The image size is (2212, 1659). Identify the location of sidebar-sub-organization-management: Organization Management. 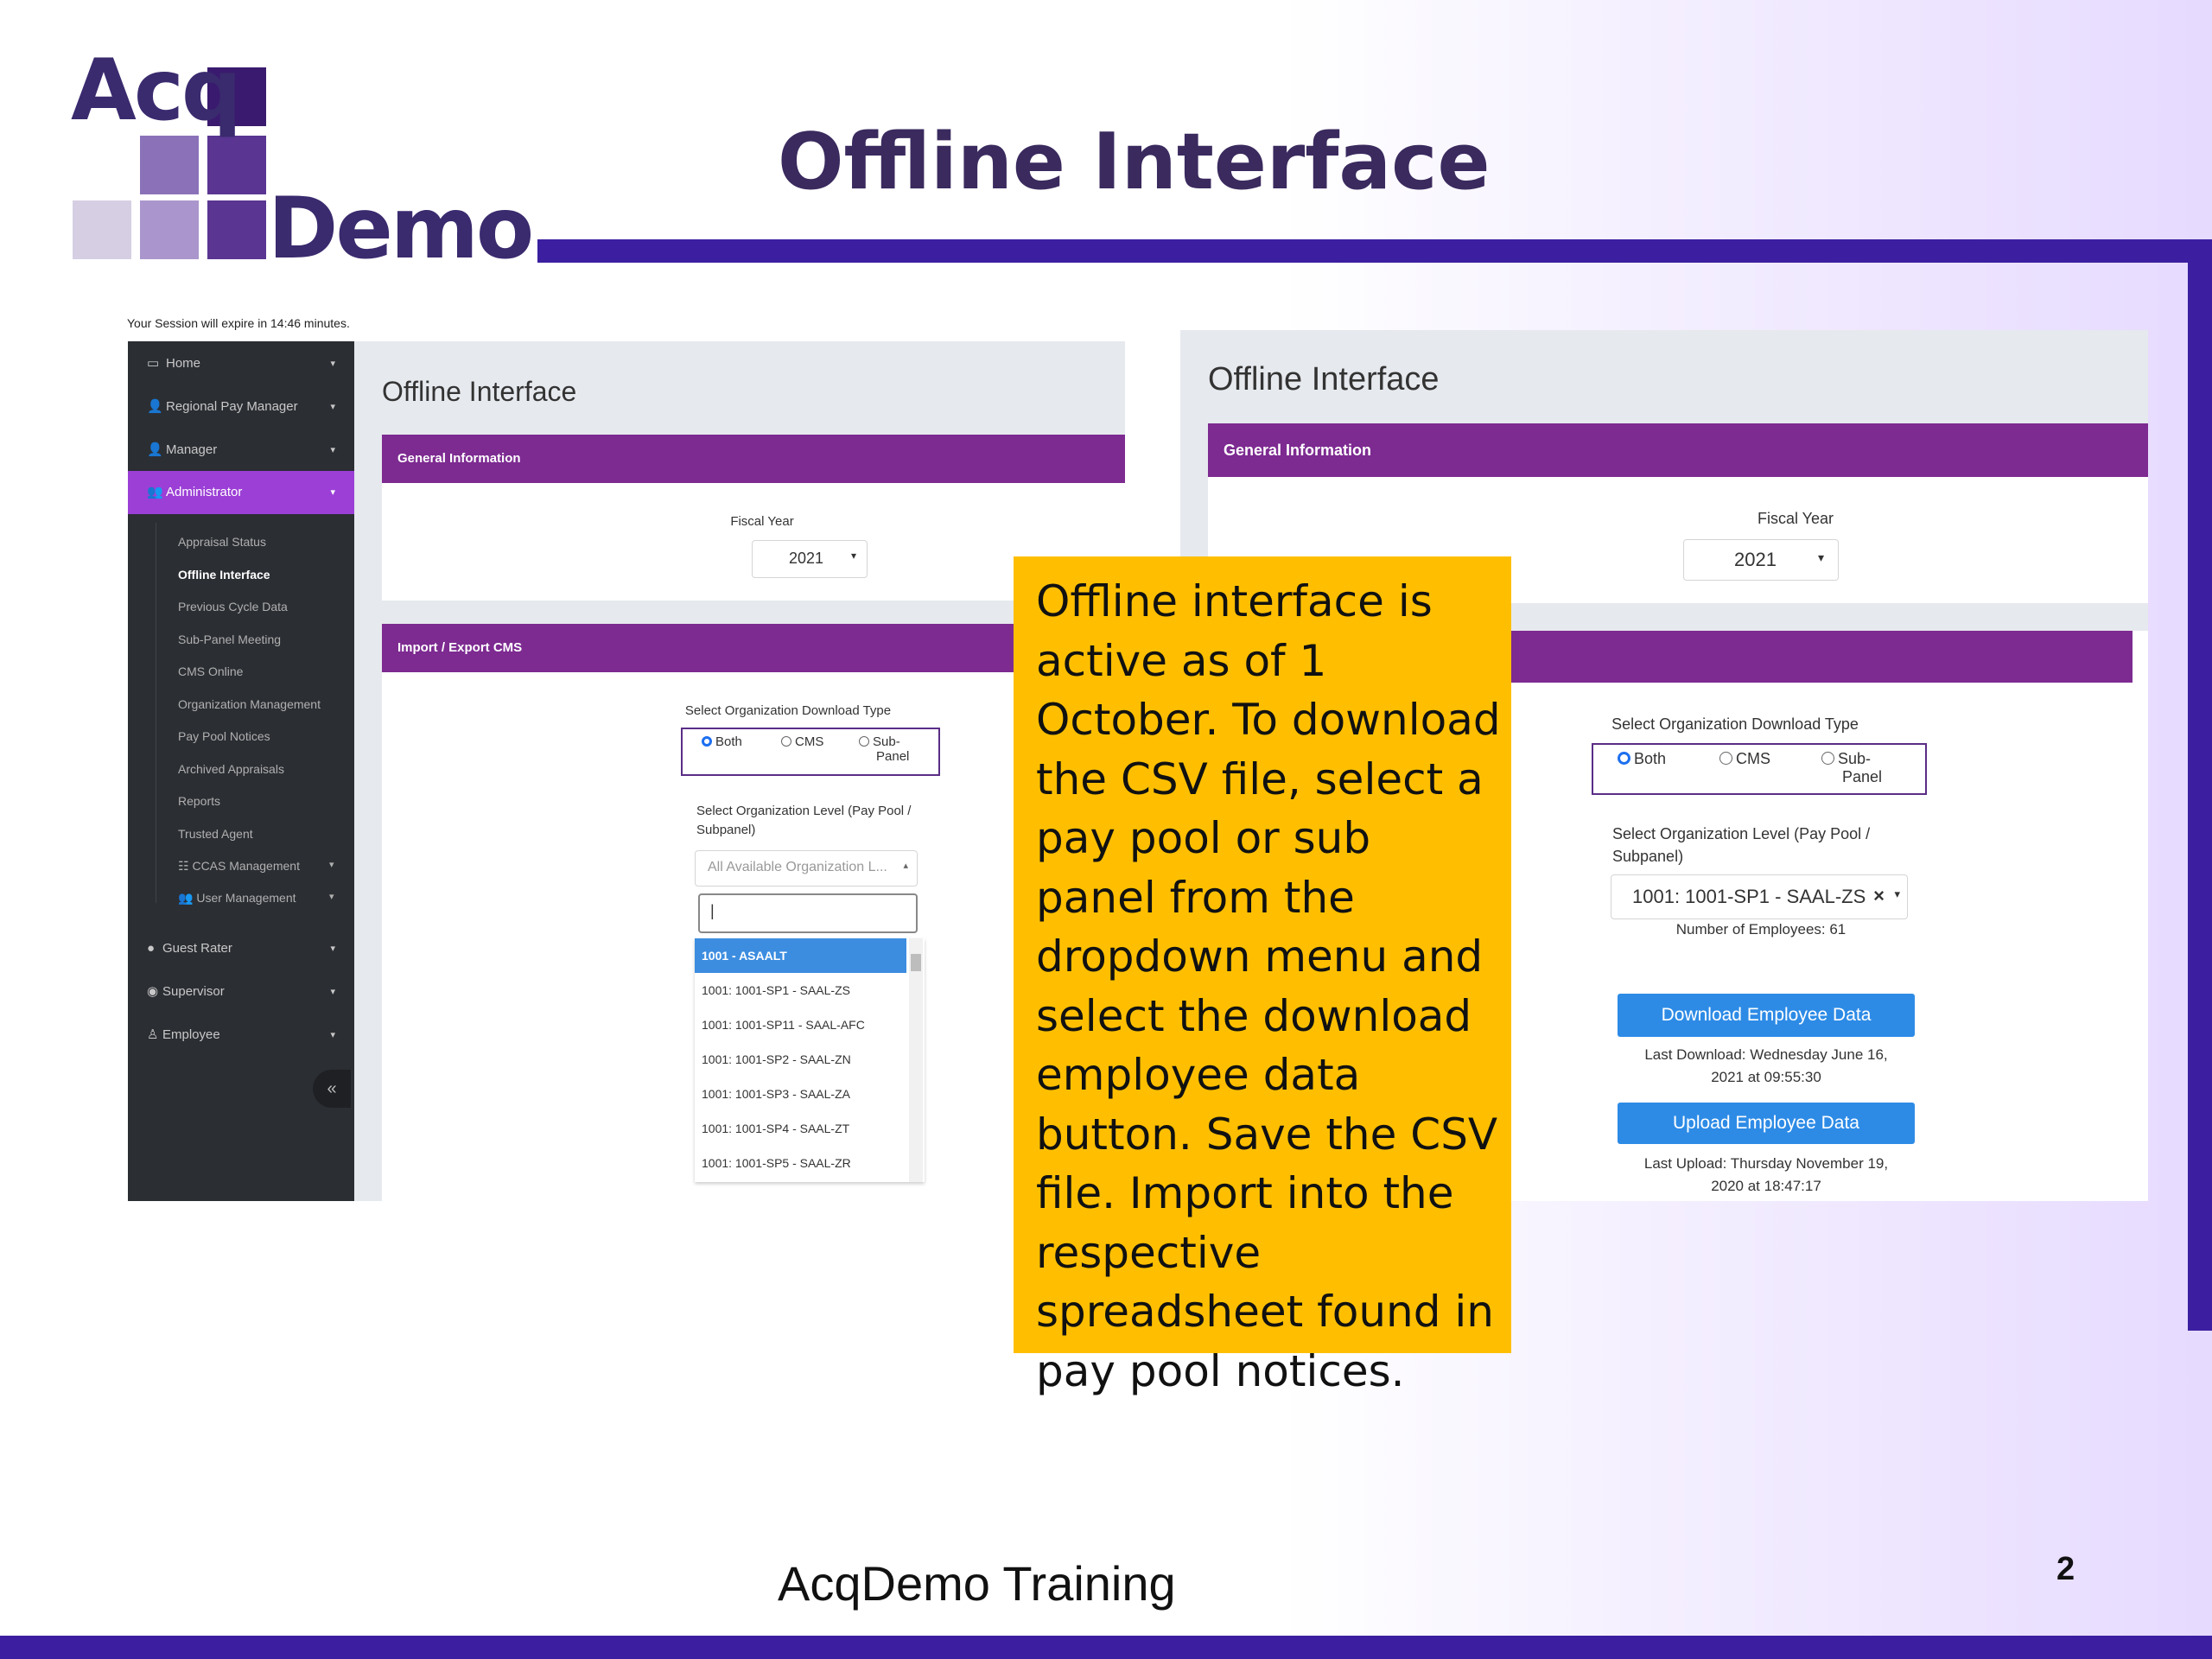
(249, 704).